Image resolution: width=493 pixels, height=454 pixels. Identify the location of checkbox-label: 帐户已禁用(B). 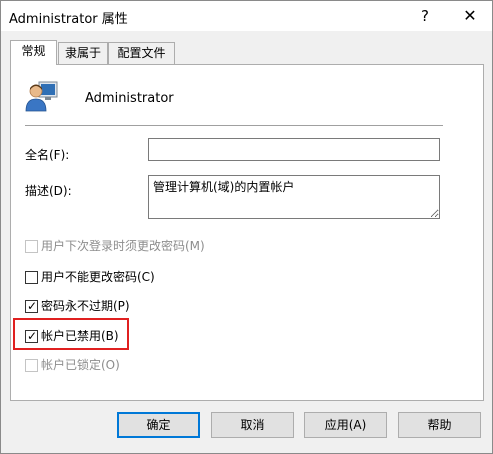
(80, 336).